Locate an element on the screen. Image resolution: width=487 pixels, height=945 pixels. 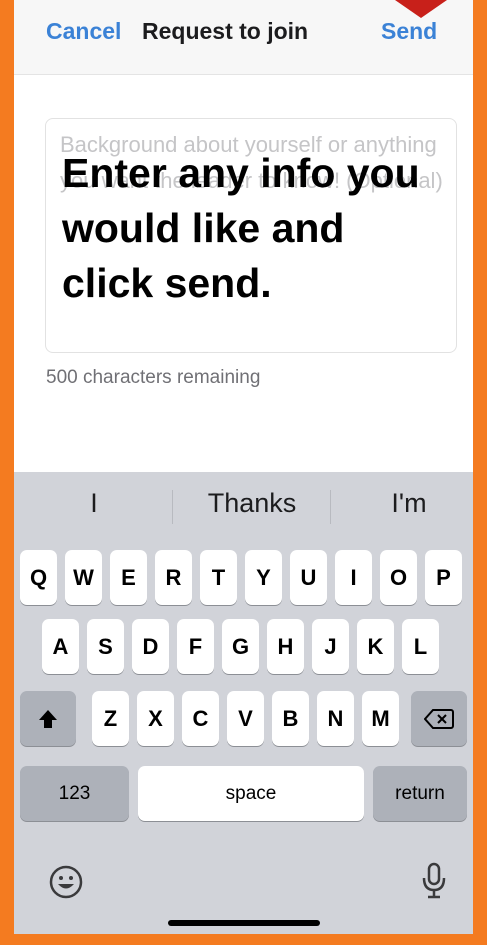
key: R is located at coordinates (173, 577).